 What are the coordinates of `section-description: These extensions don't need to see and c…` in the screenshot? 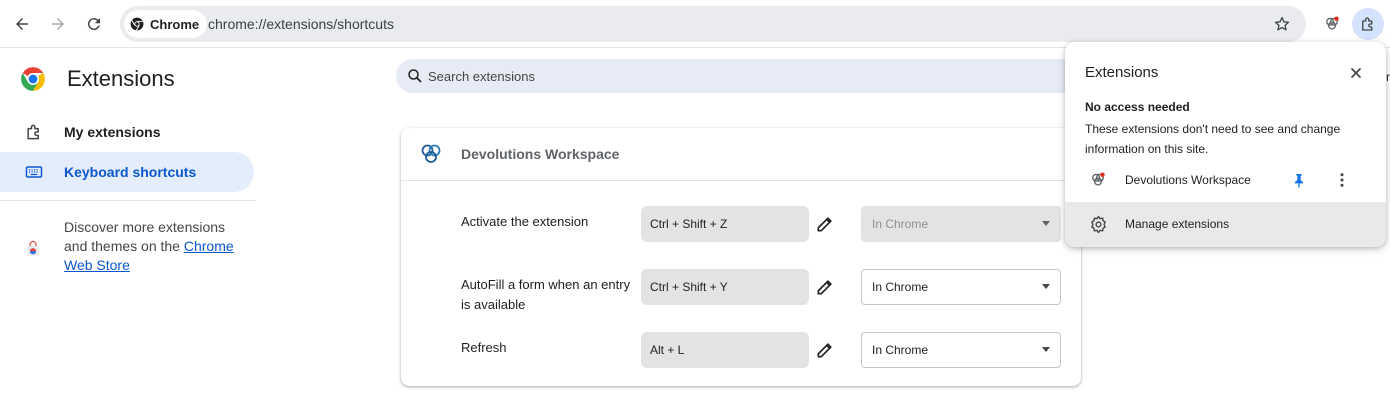 It's located at (1213, 139).